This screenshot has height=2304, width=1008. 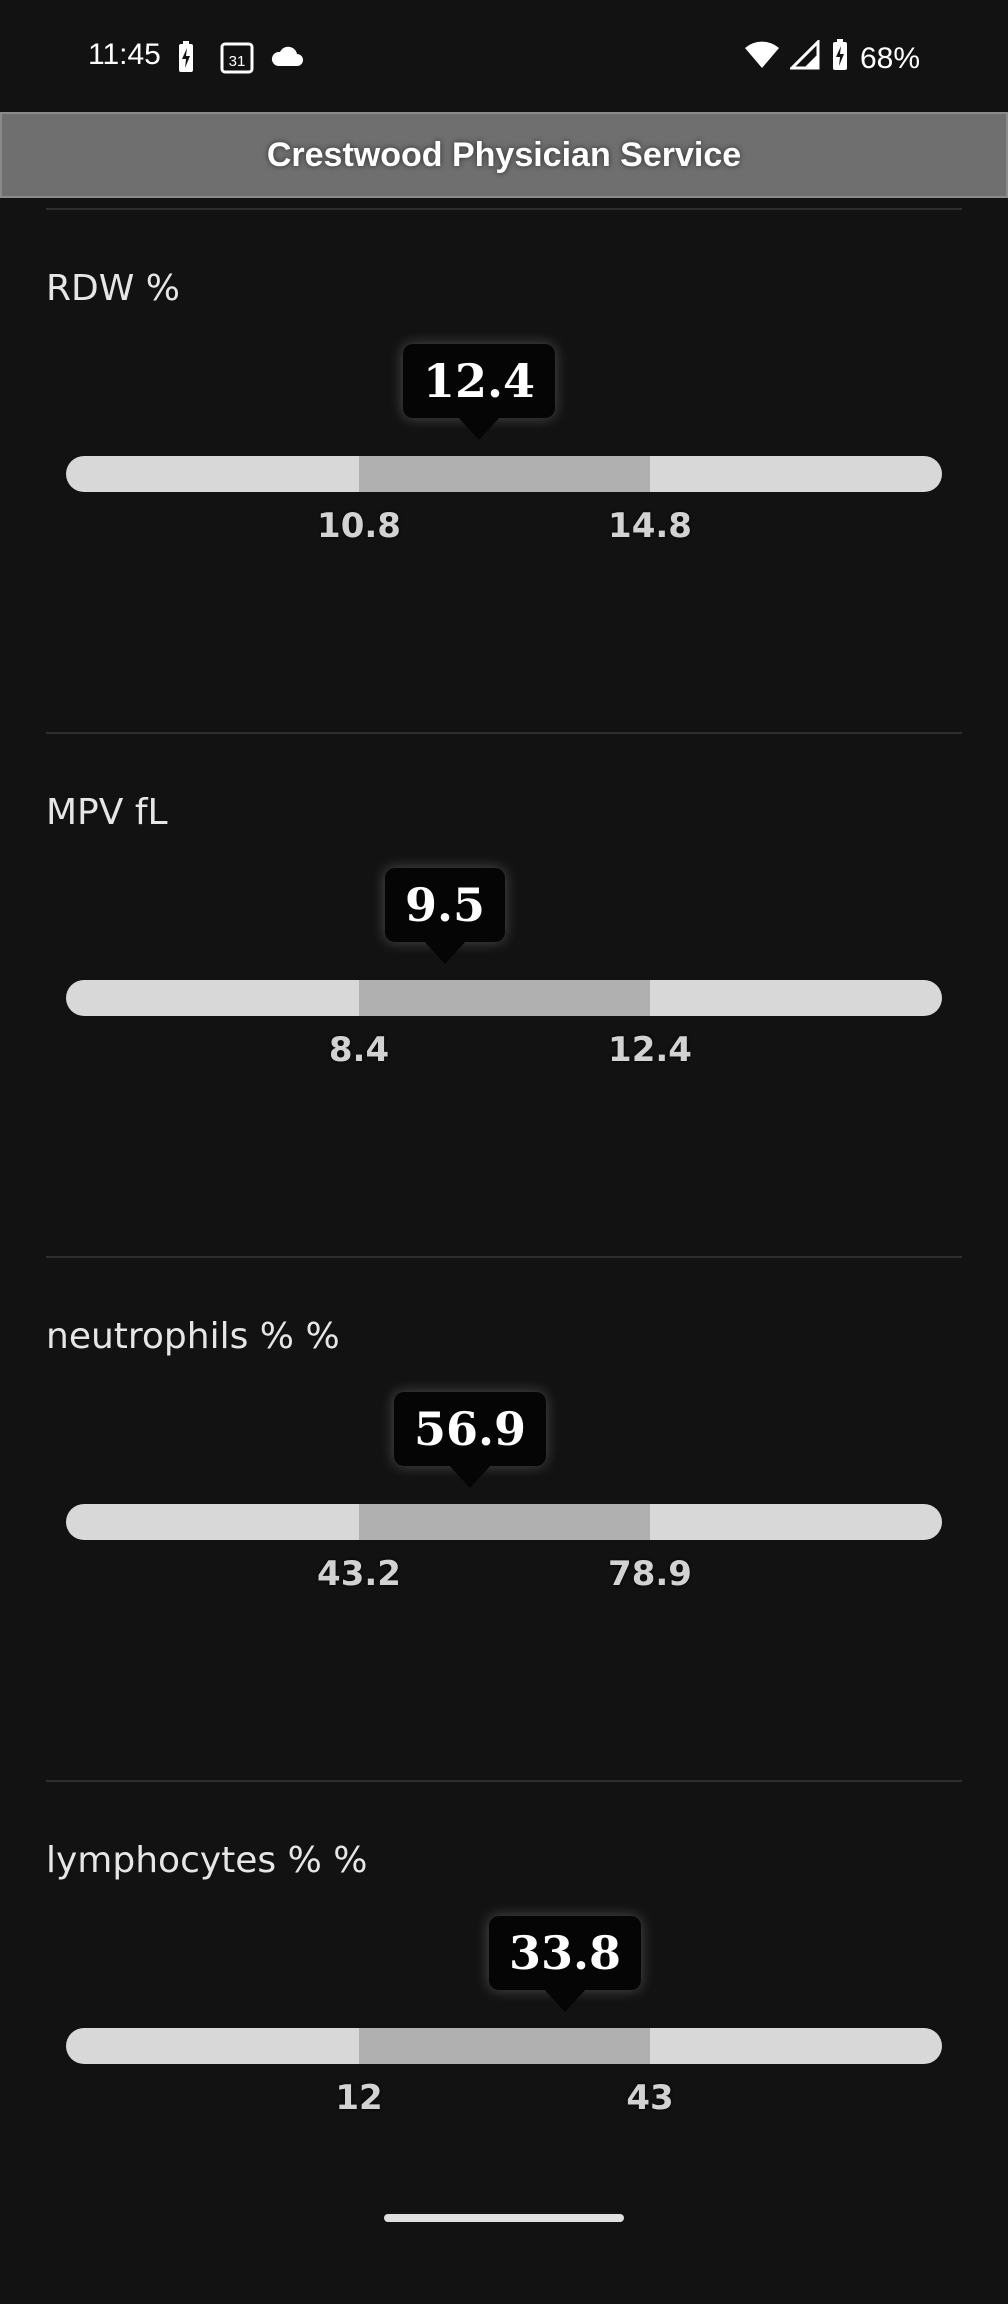 I want to click on range-high-label: 14.8, so click(x=650, y=526).